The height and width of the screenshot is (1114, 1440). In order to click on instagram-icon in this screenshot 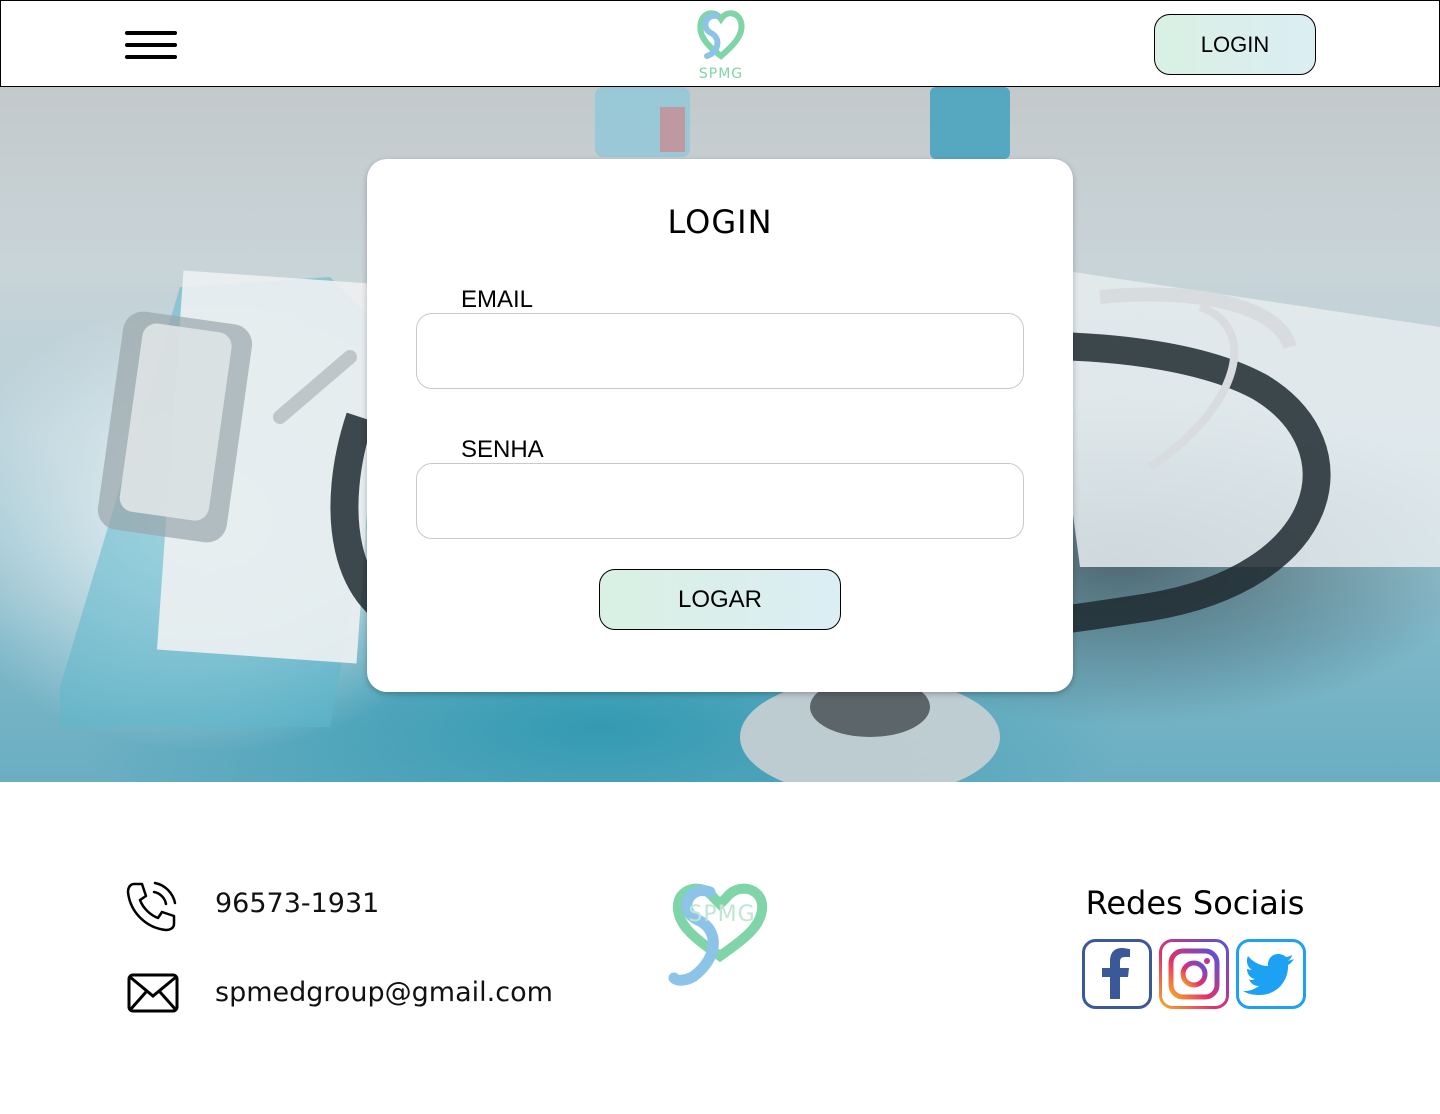, I will do `click(1194, 974)`.